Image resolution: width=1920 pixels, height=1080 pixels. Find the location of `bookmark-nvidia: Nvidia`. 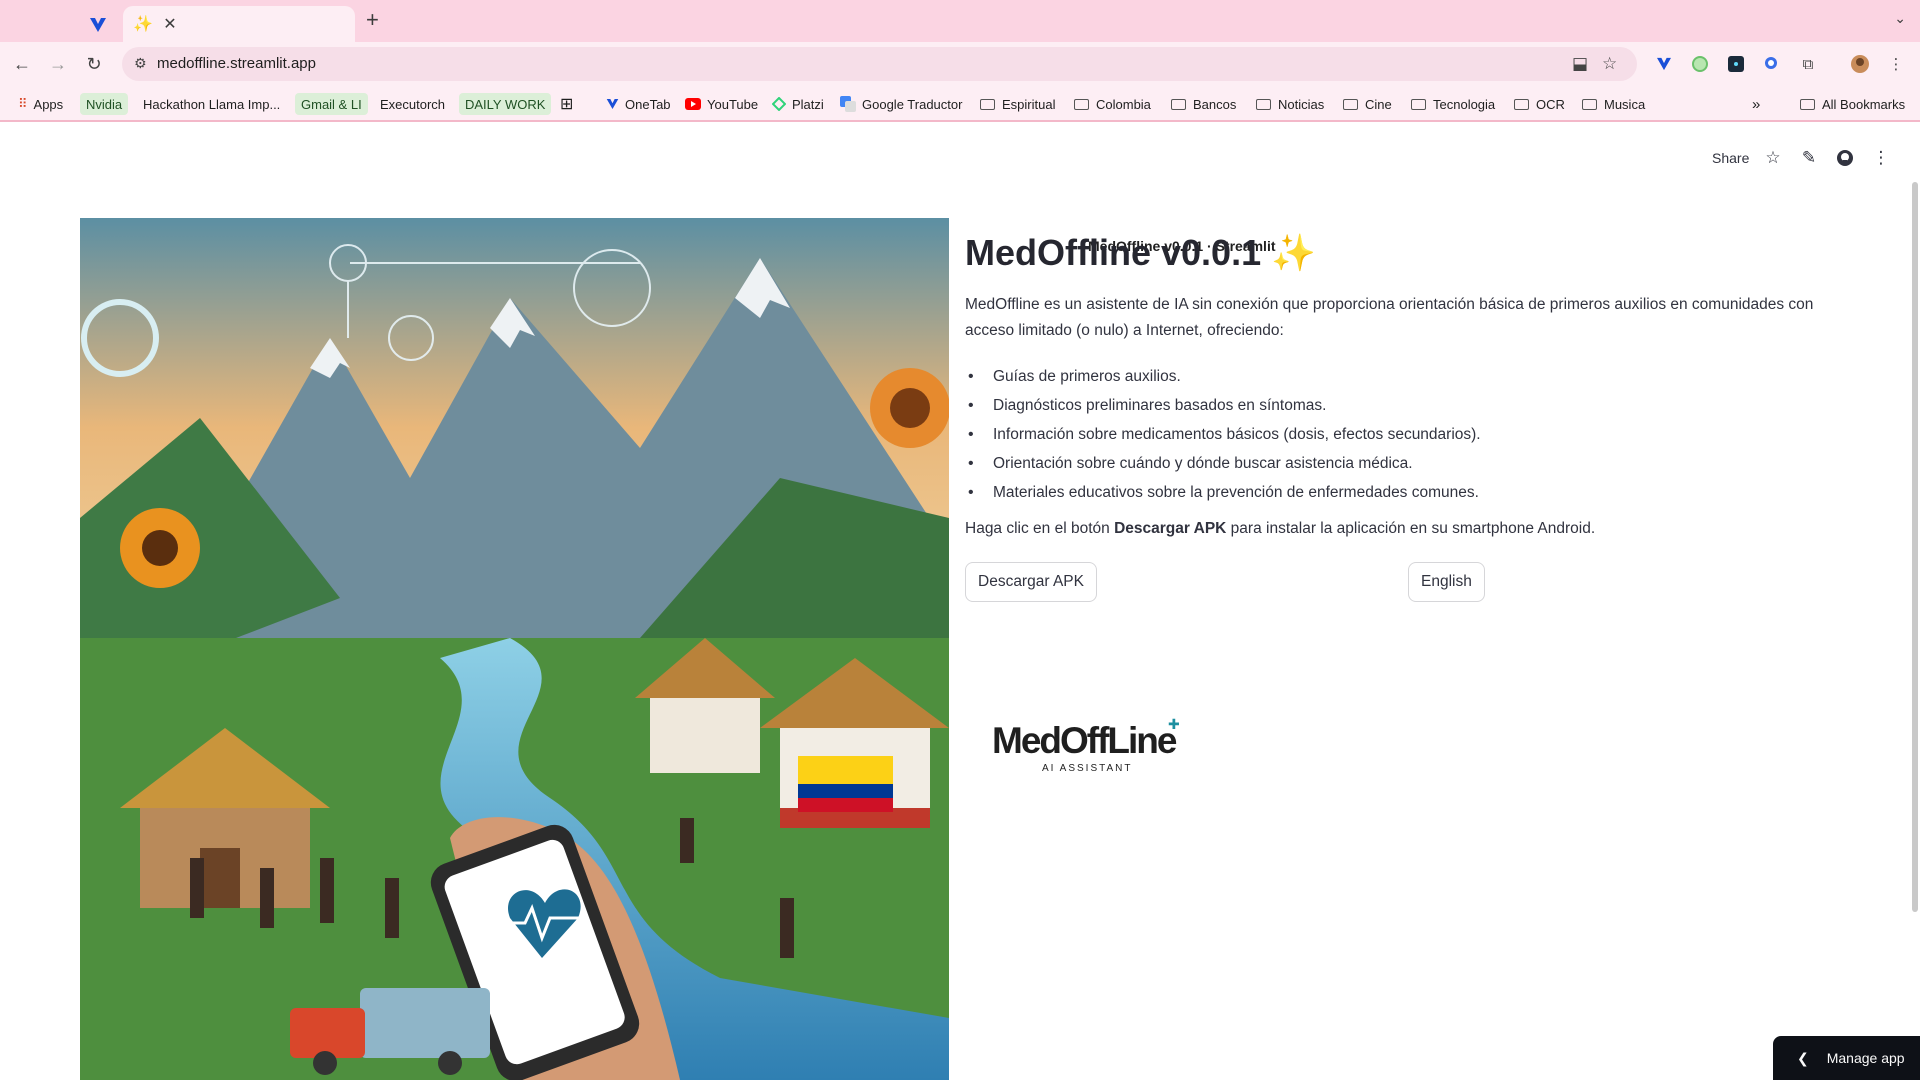

bookmark-nvidia: Nvidia is located at coordinates (104, 104).